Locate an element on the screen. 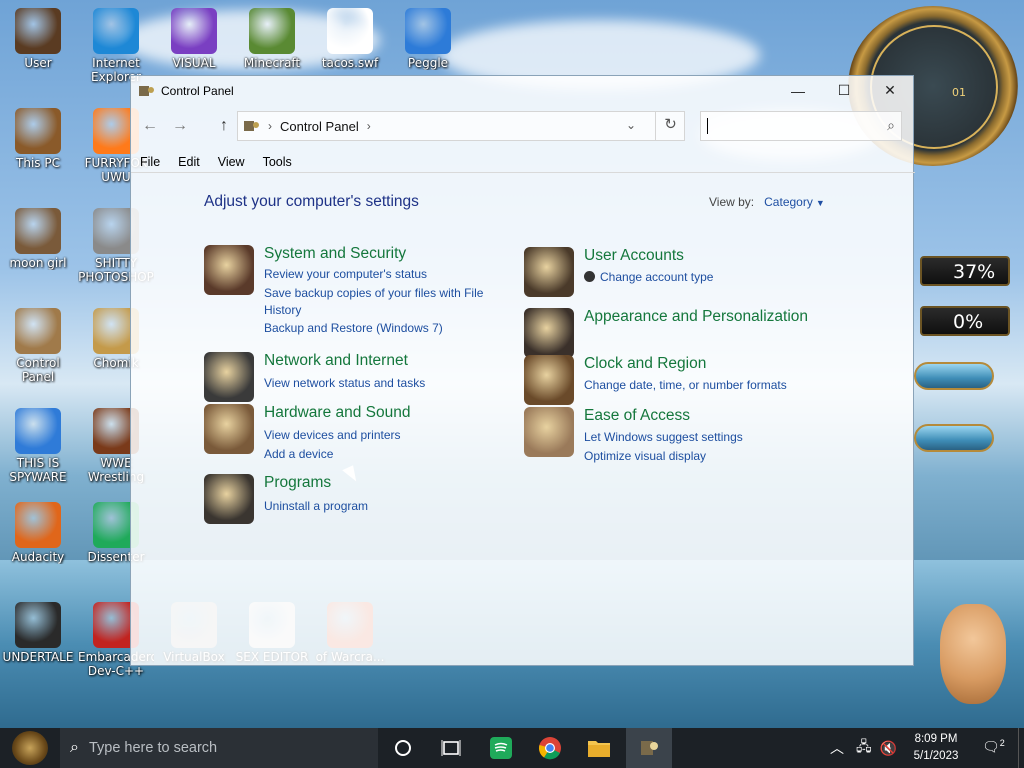 This screenshot has height=768, width=1024. desktop-icon-label: moon girl is located at coordinates (38, 263).